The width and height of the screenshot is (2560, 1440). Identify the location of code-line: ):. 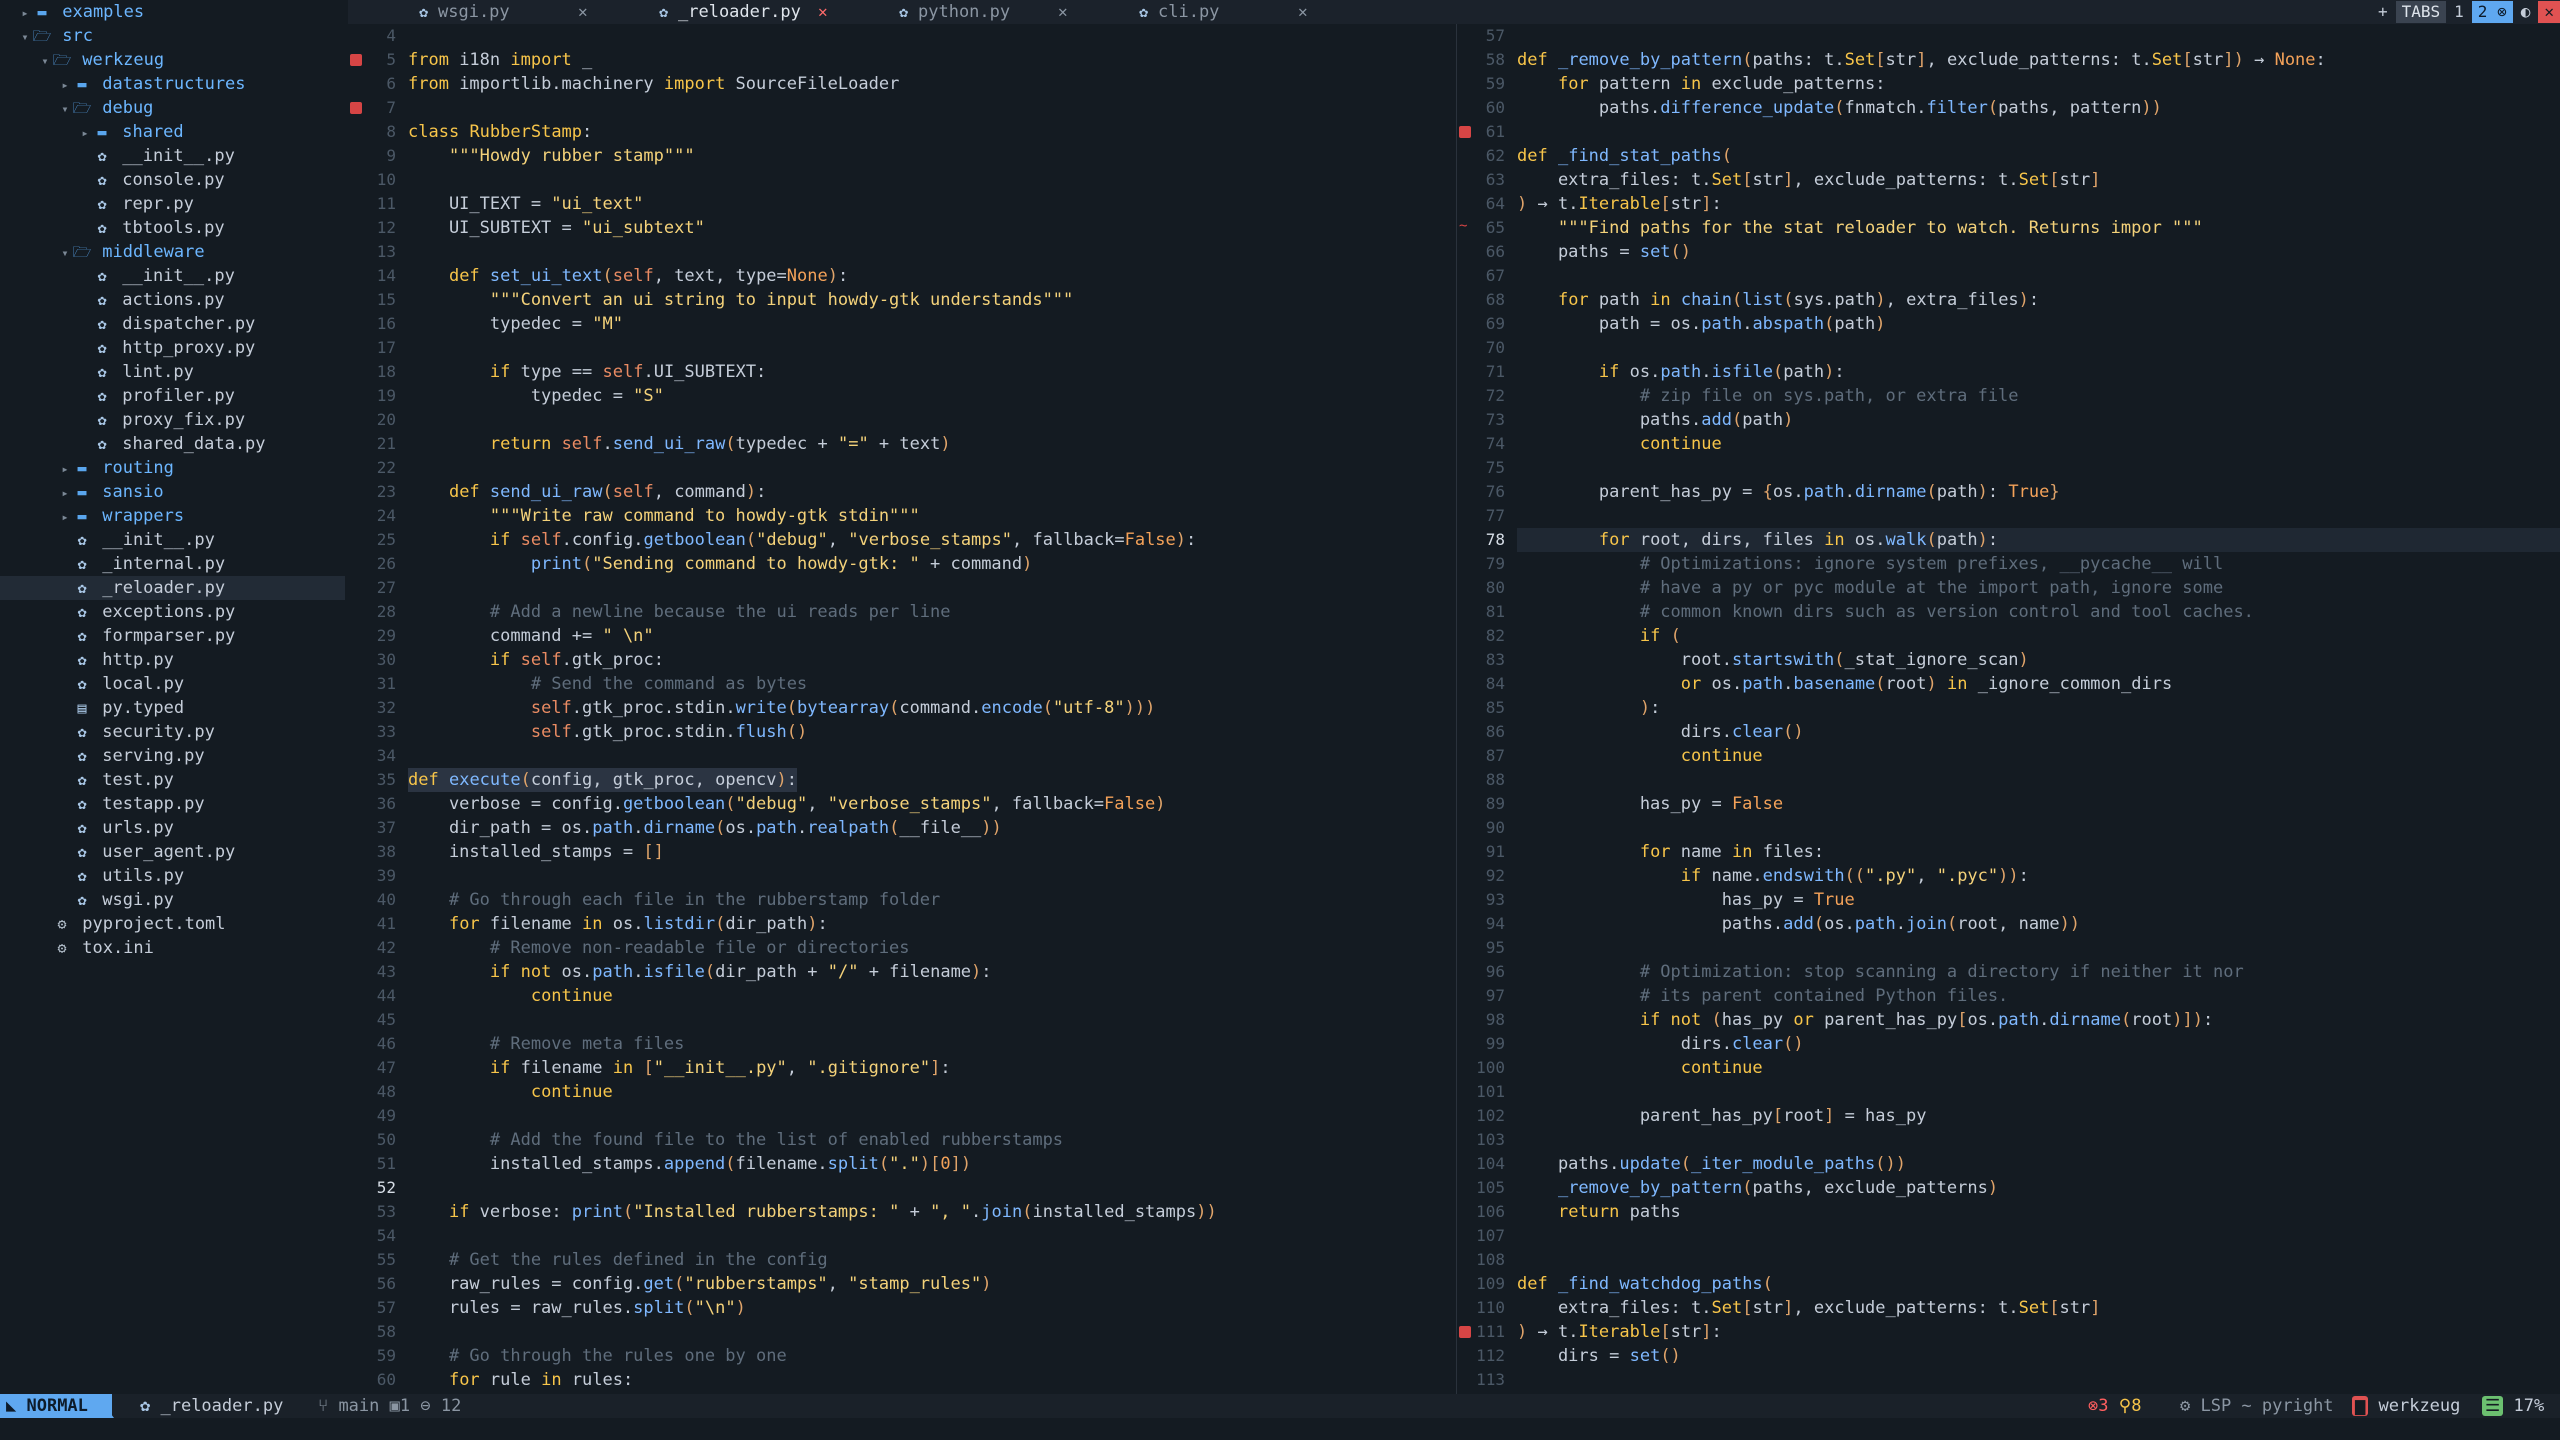
(1589, 708).